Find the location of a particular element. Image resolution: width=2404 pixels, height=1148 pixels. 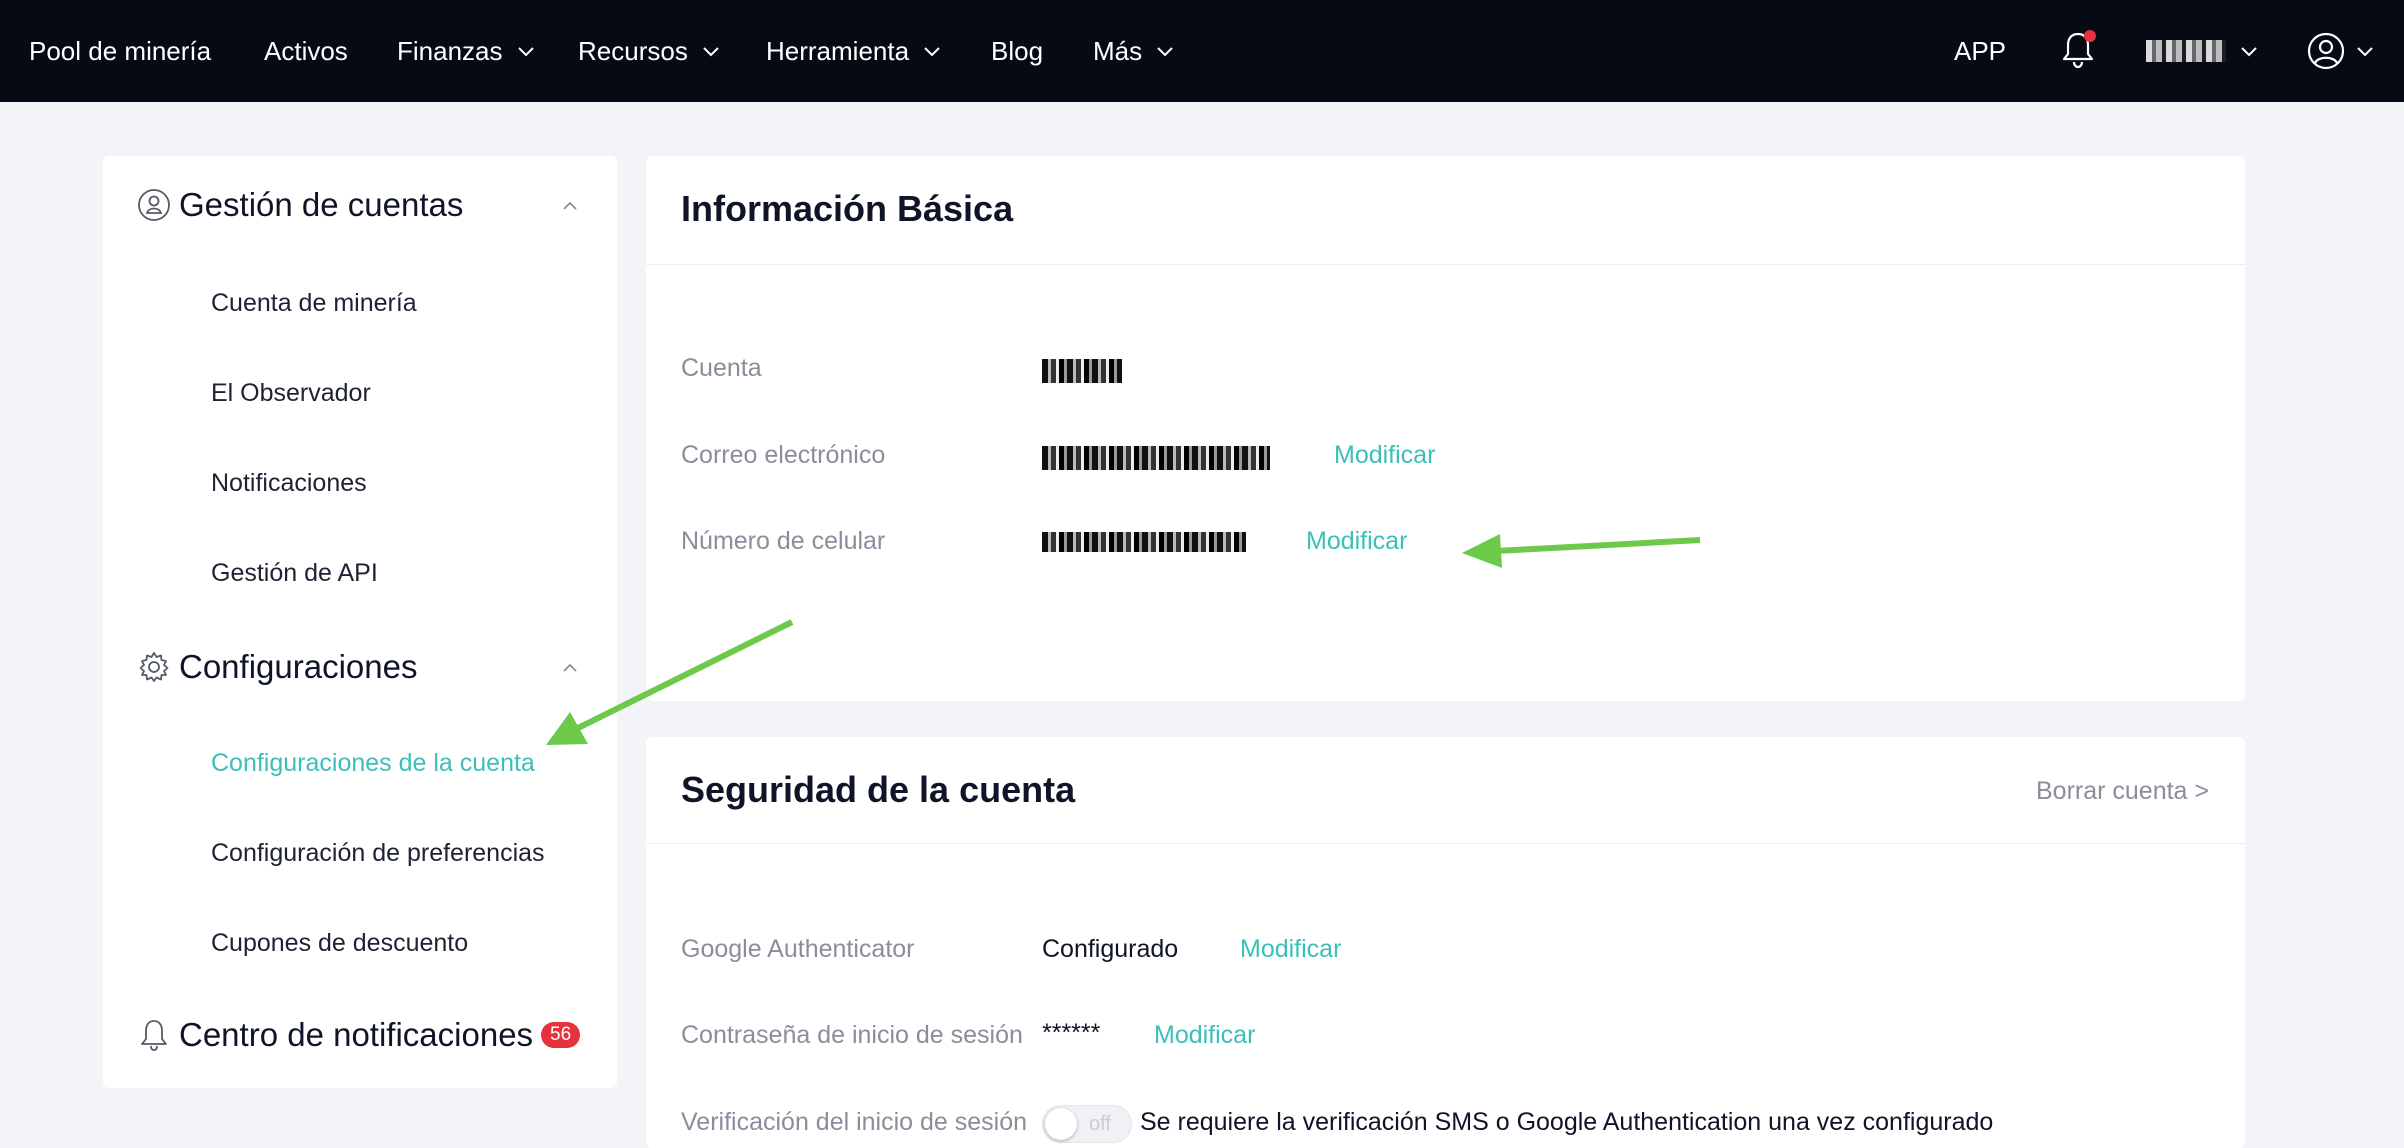

gear-icon is located at coordinates (154, 667).